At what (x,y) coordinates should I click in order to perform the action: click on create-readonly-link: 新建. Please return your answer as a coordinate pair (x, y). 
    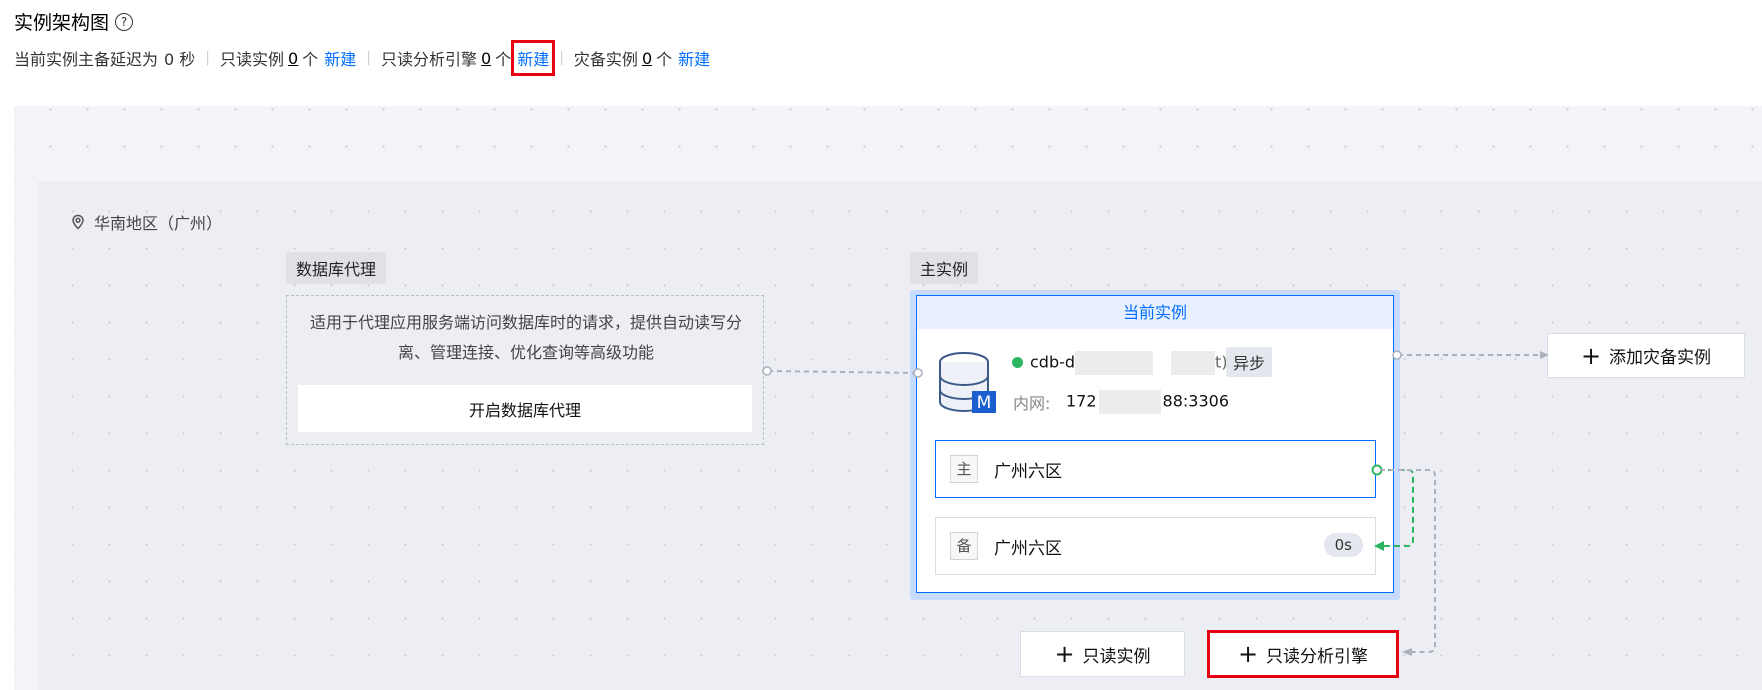
    Looking at the image, I should click on (340, 58).